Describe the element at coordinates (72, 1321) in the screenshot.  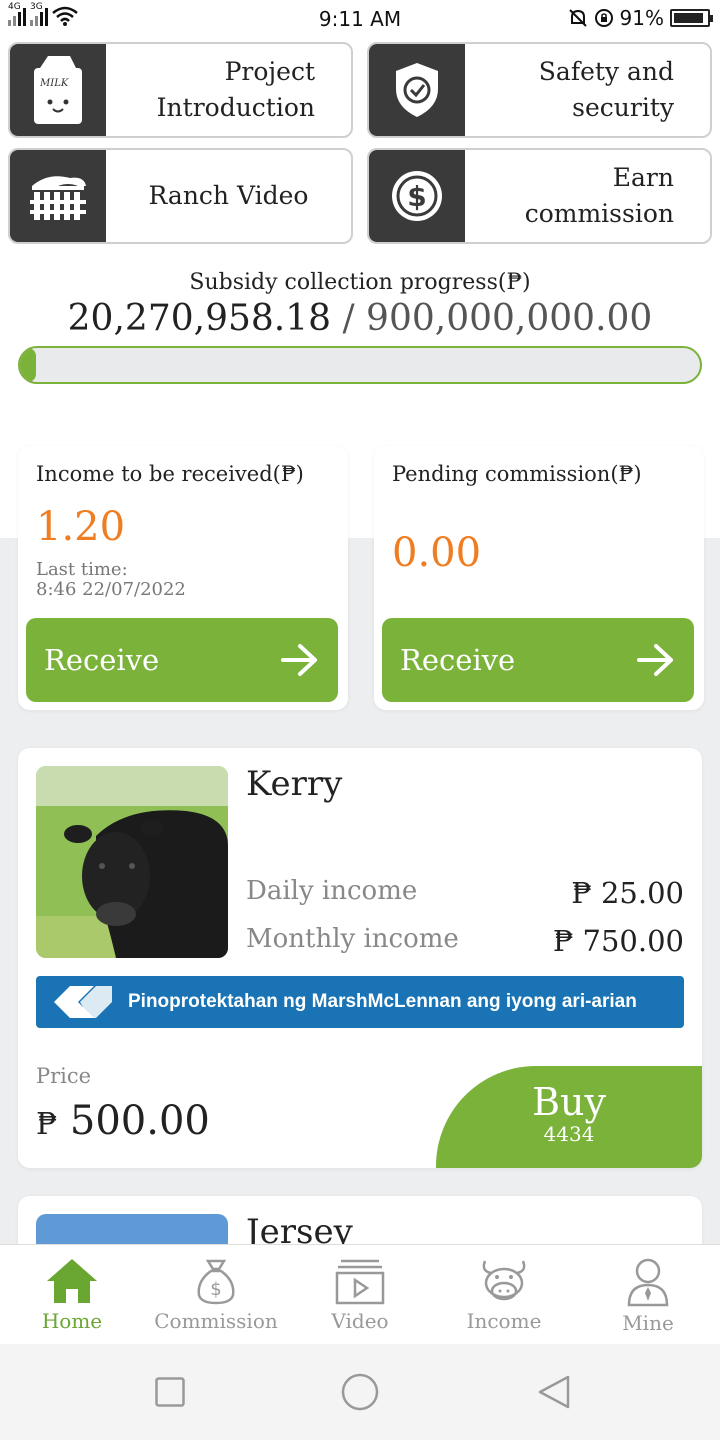
I see `tab-label: Home` at that location.